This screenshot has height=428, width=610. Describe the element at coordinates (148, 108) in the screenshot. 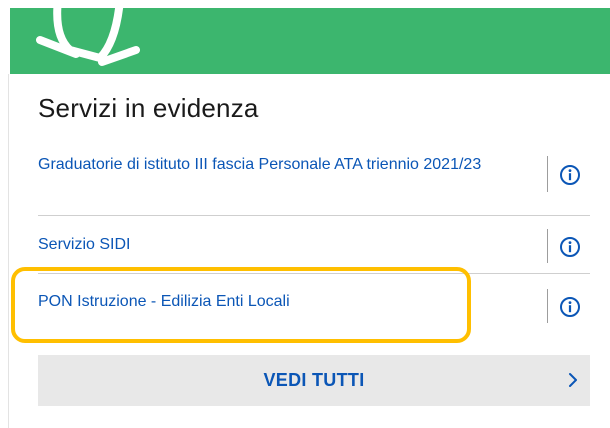

I see `section-title: Servizi in evidenza` at that location.